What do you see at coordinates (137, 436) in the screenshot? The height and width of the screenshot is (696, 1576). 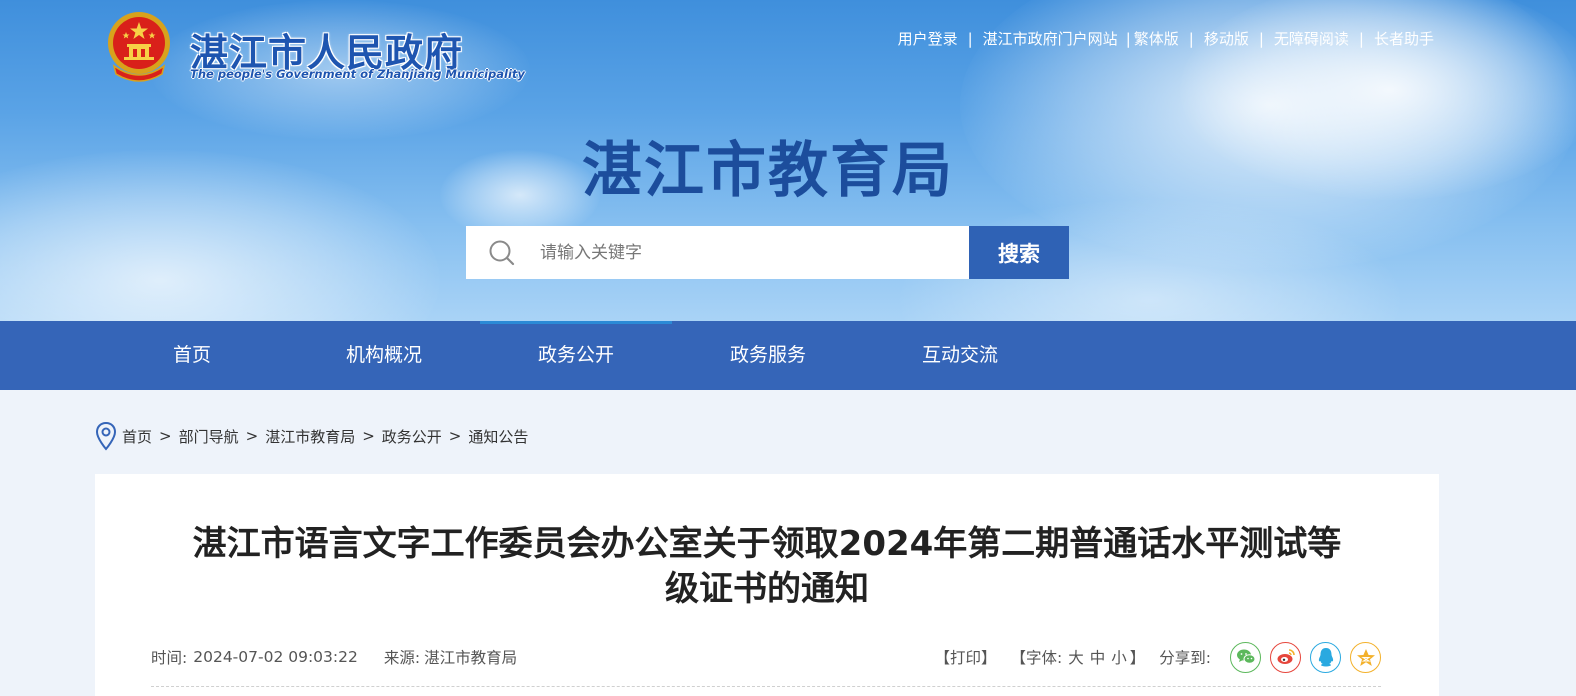 I see `breadcrumb-home: 首页` at bounding box center [137, 436].